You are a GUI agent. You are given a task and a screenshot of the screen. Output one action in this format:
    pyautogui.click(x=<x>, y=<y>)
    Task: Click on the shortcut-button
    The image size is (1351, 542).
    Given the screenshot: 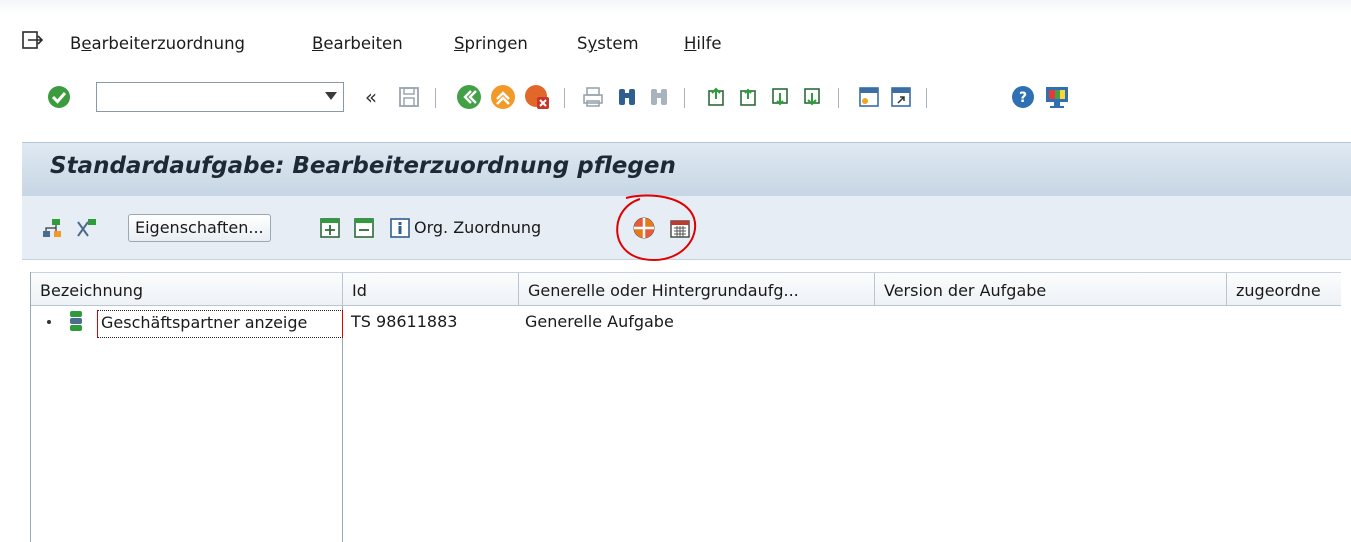 What is the action you would take?
    pyautogui.click(x=901, y=97)
    